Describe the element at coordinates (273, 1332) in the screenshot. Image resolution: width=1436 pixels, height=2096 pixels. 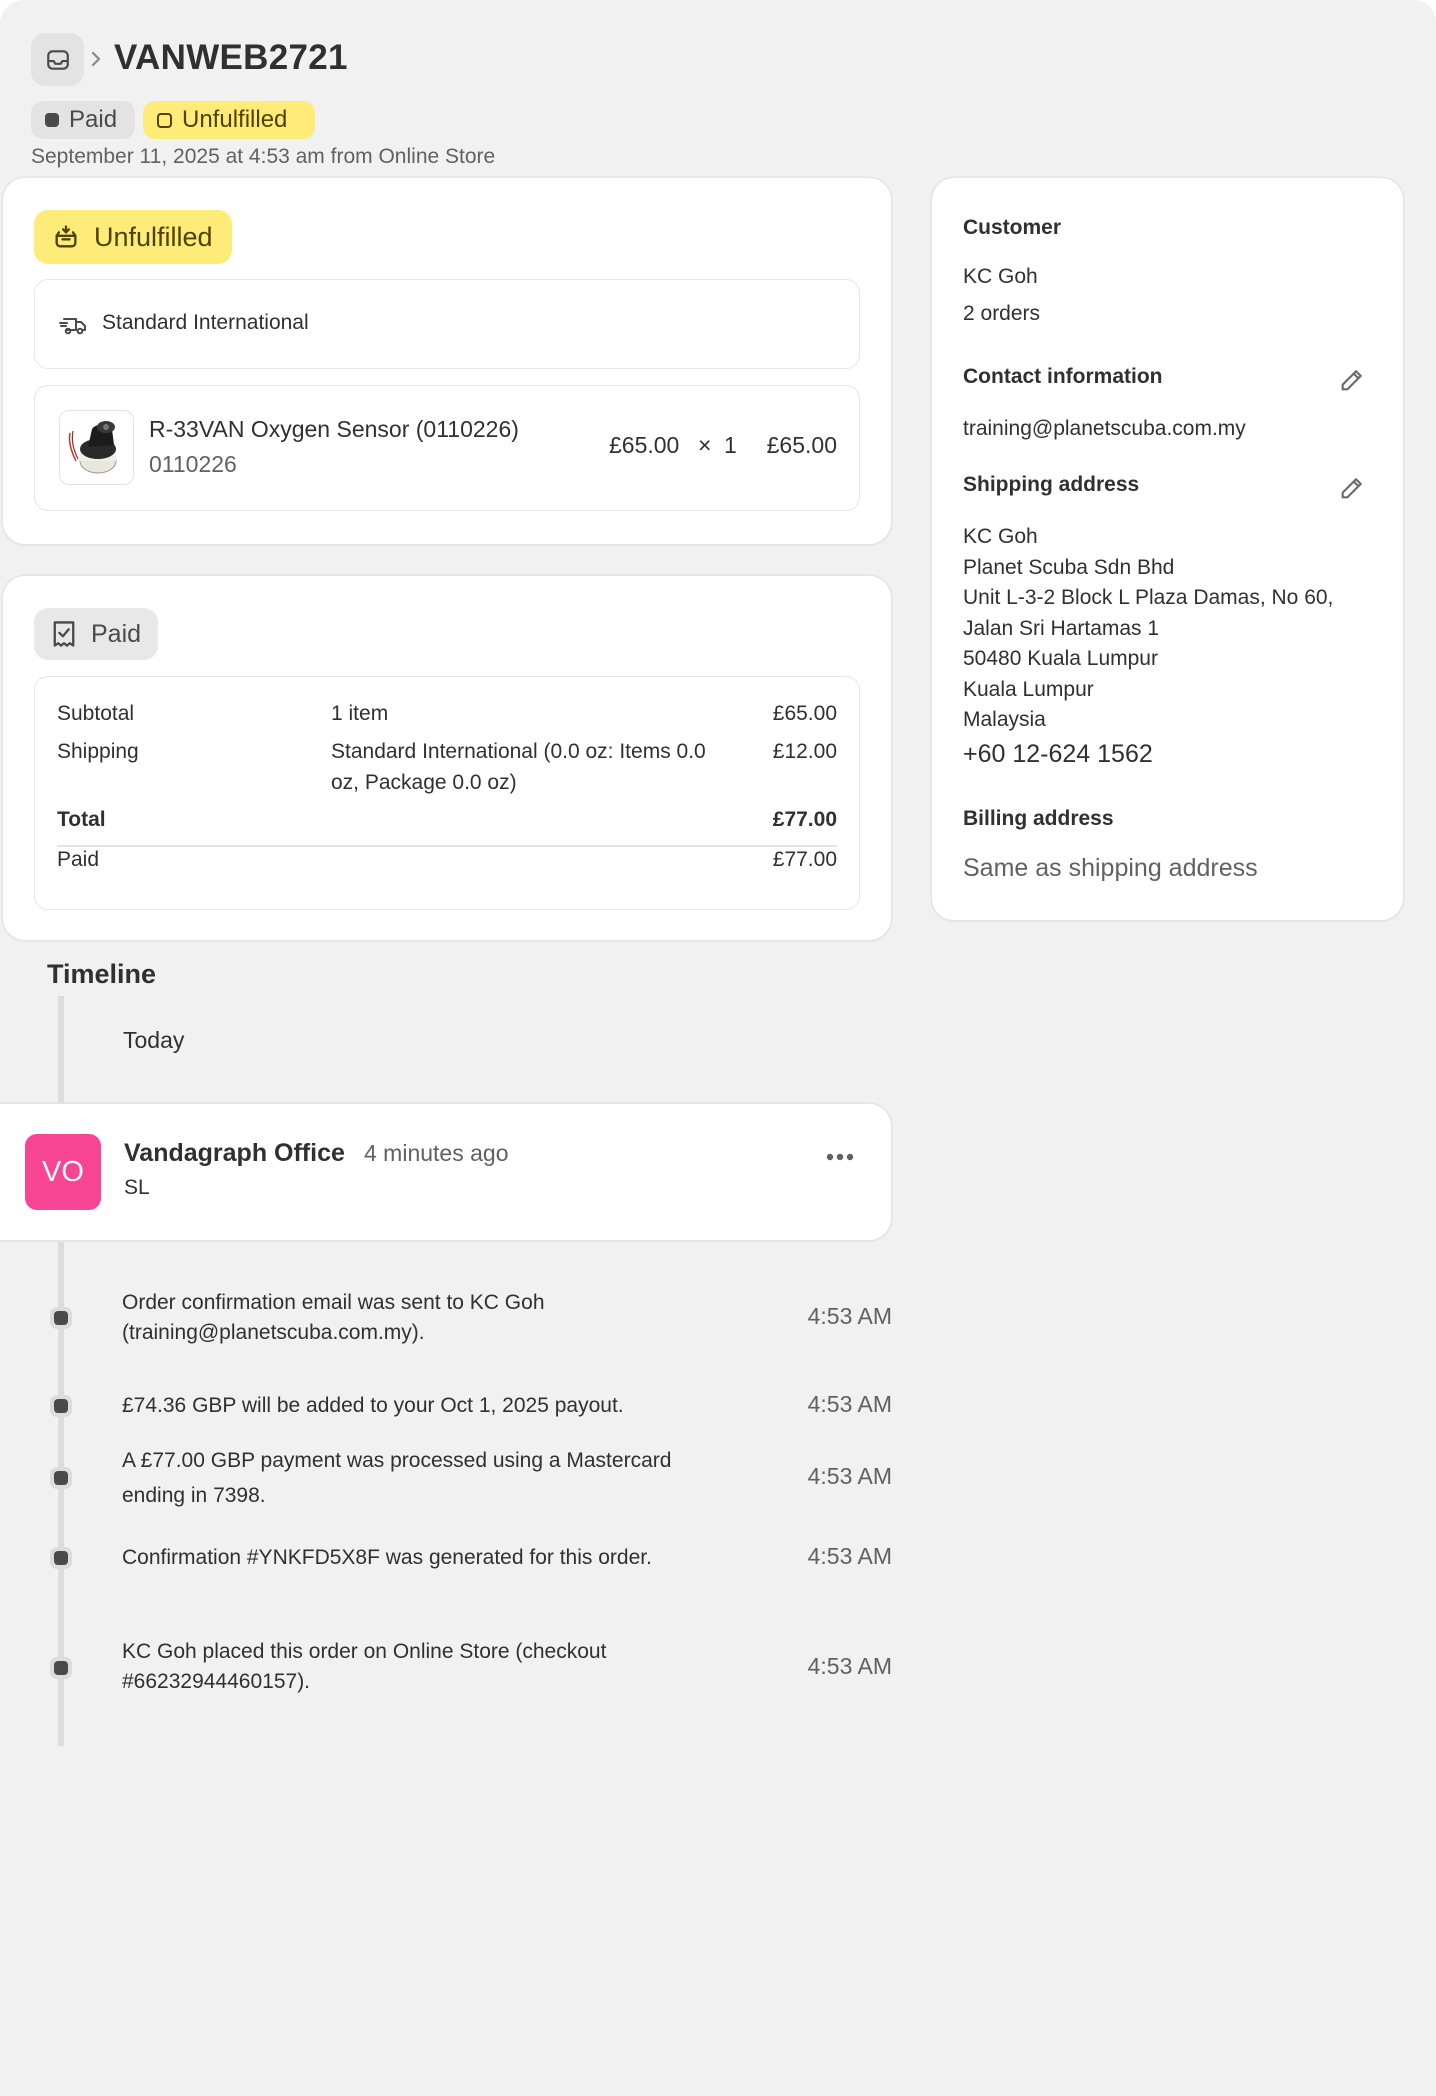
I see `event-line: (training@planetscuba.com.my).` at that location.